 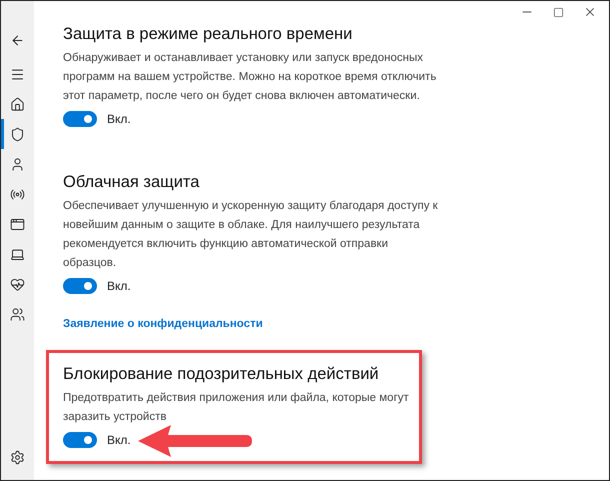 I want to click on back-icon, so click(x=17, y=40).